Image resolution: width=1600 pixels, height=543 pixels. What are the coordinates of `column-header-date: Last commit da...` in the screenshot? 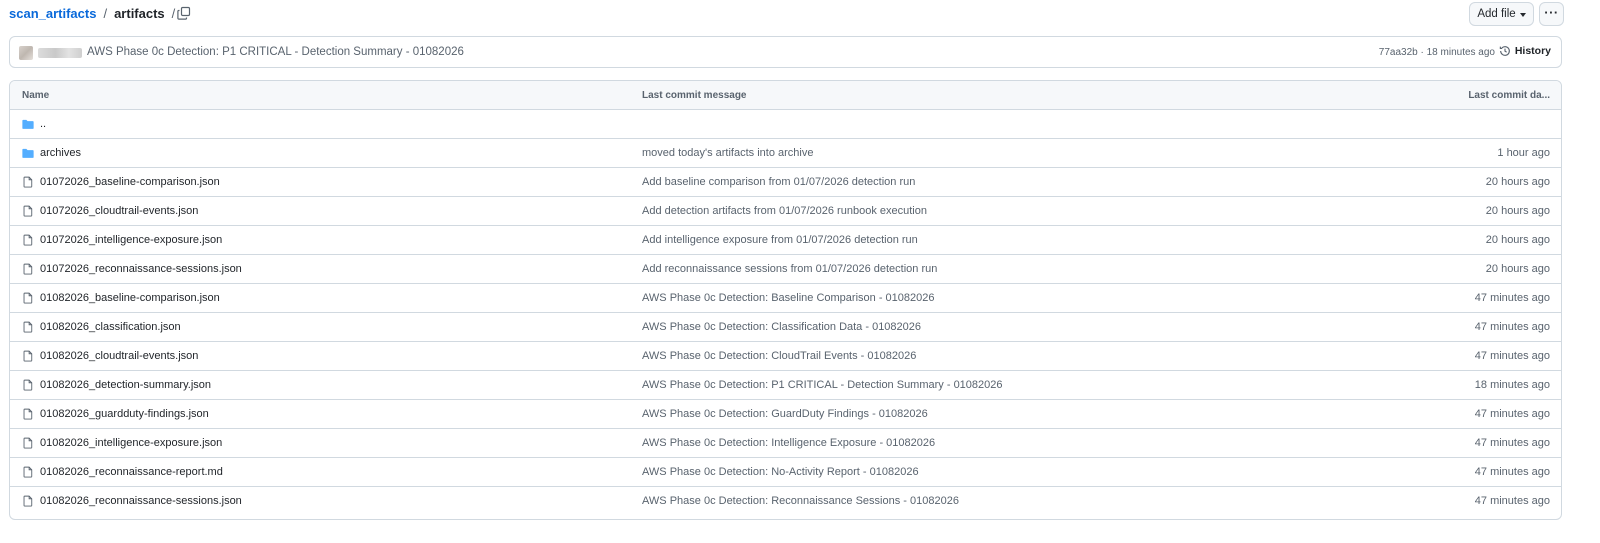 It's located at (1509, 95).